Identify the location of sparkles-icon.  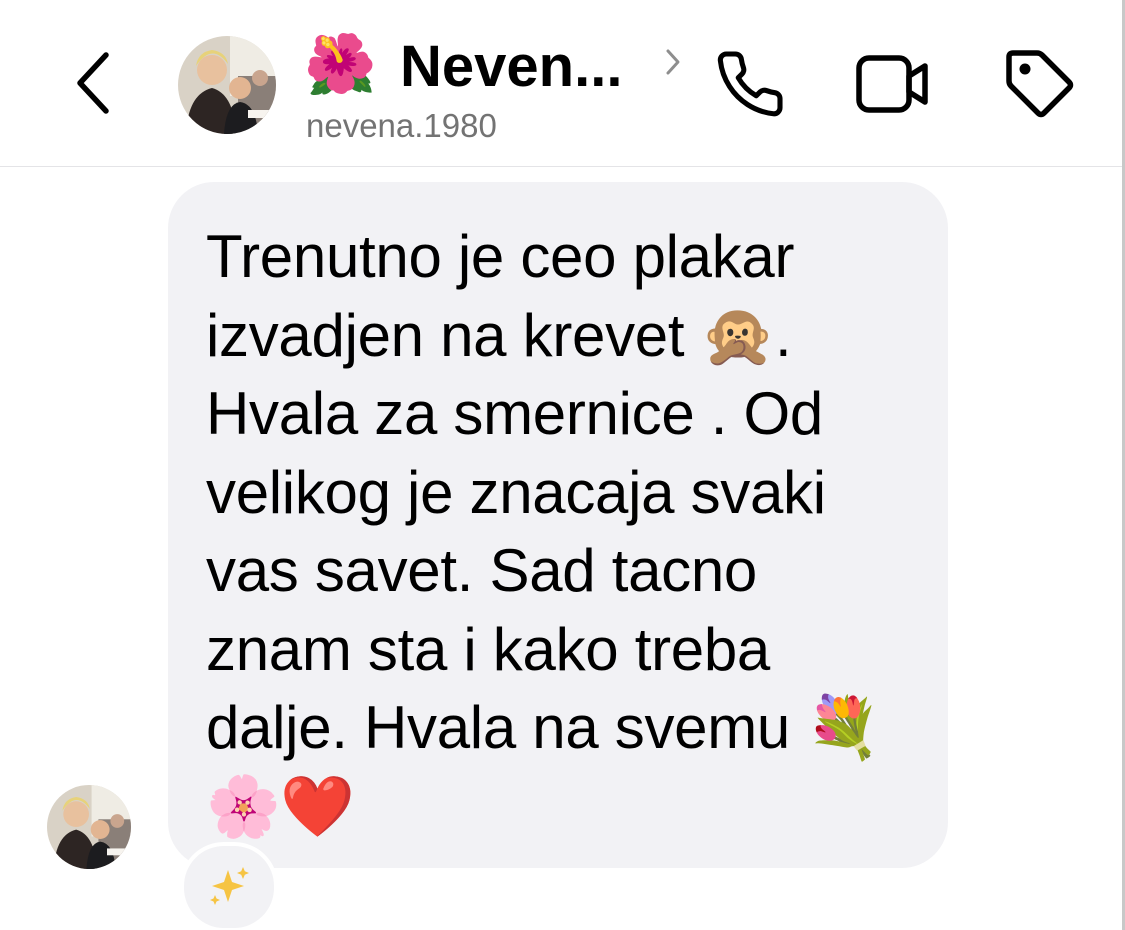
(229, 886).